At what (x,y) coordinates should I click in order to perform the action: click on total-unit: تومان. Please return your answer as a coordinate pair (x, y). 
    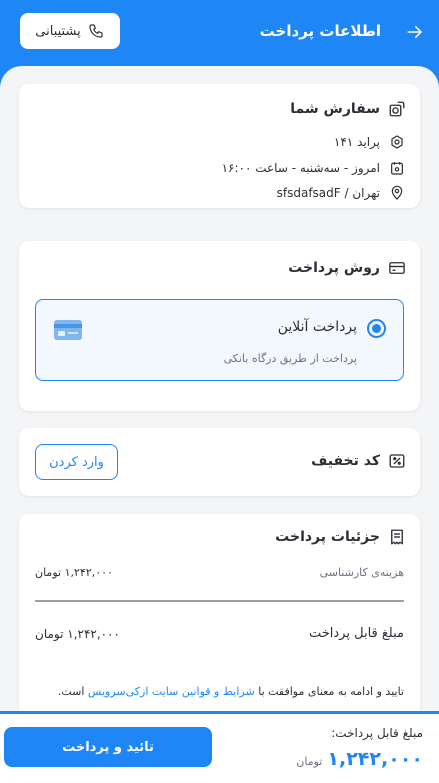
    Looking at the image, I should click on (309, 761).